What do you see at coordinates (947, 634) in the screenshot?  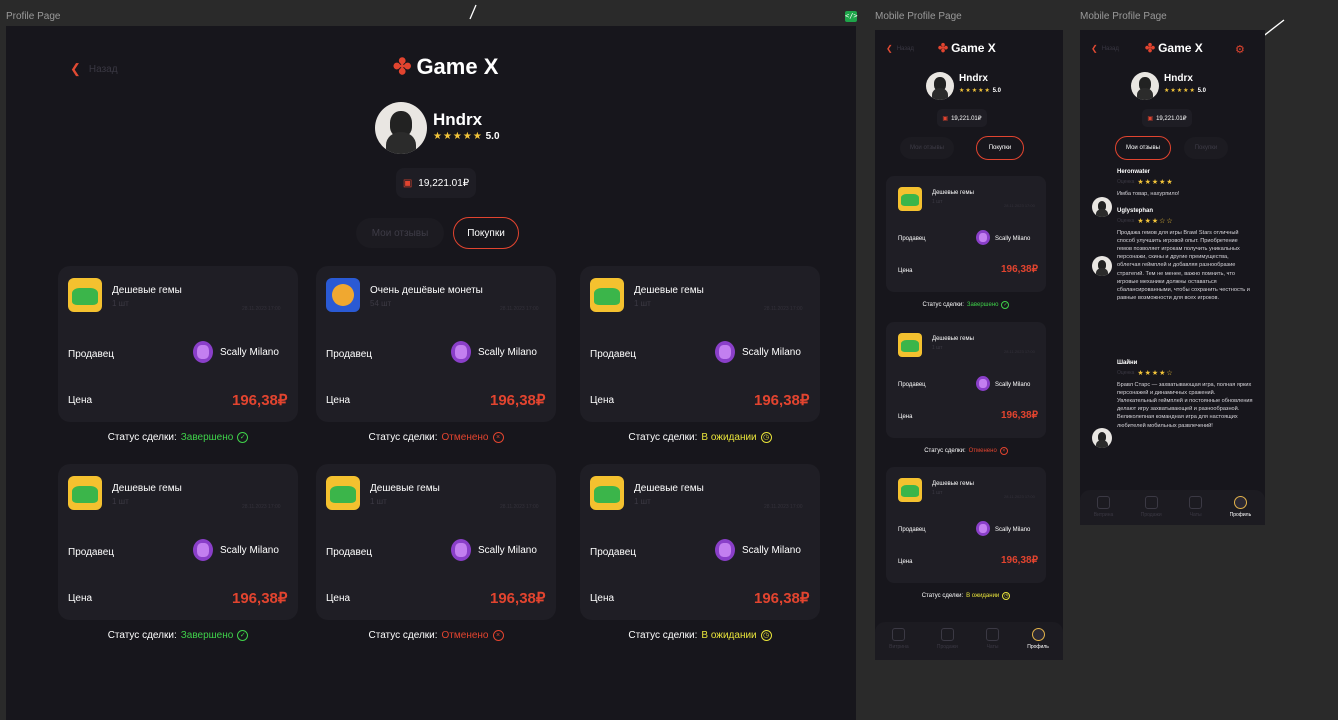 I see `plus-circle-icon` at bounding box center [947, 634].